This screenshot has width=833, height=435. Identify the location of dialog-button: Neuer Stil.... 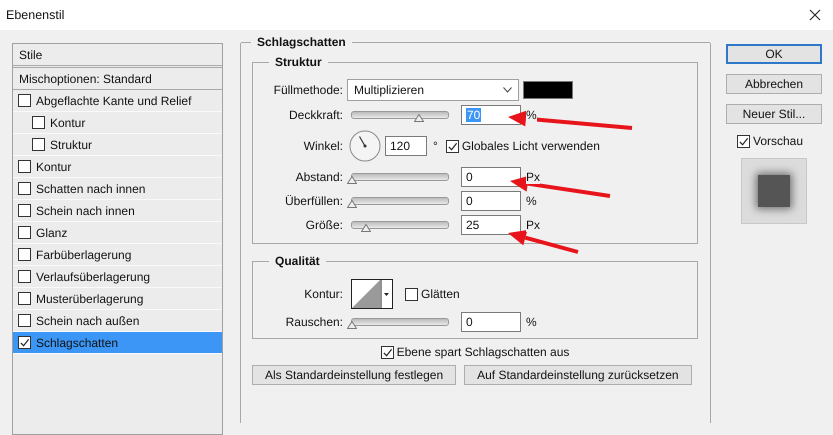
(774, 114).